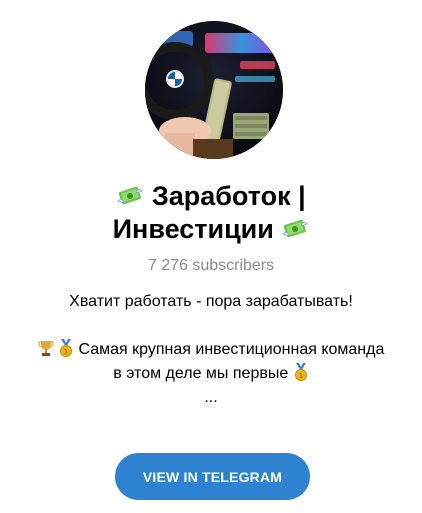 The height and width of the screenshot is (513, 422). I want to click on avatar-image, so click(214, 90).